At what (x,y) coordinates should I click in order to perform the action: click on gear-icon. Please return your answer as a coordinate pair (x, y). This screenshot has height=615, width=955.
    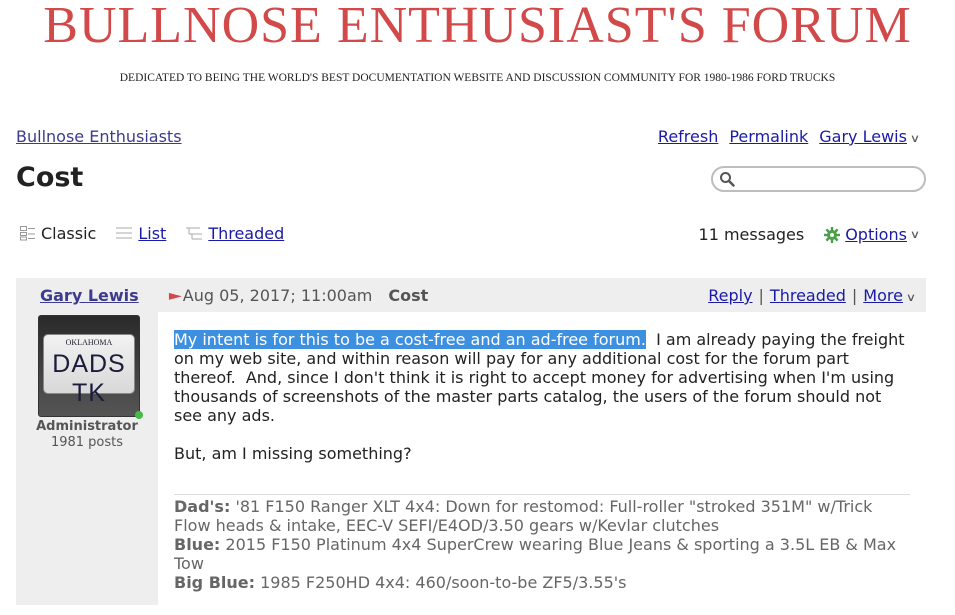
    Looking at the image, I should click on (832, 234).